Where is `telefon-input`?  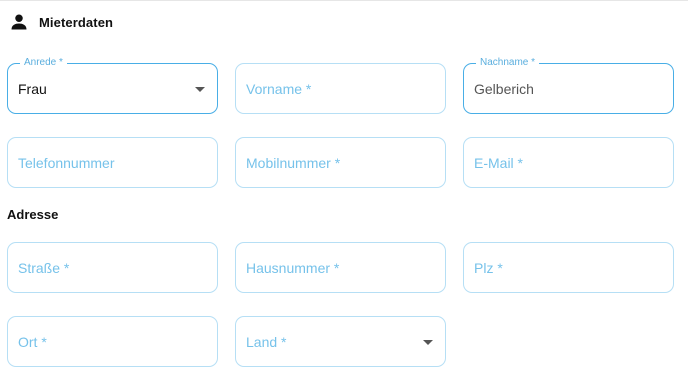 telefon-input is located at coordinates (105, 162).